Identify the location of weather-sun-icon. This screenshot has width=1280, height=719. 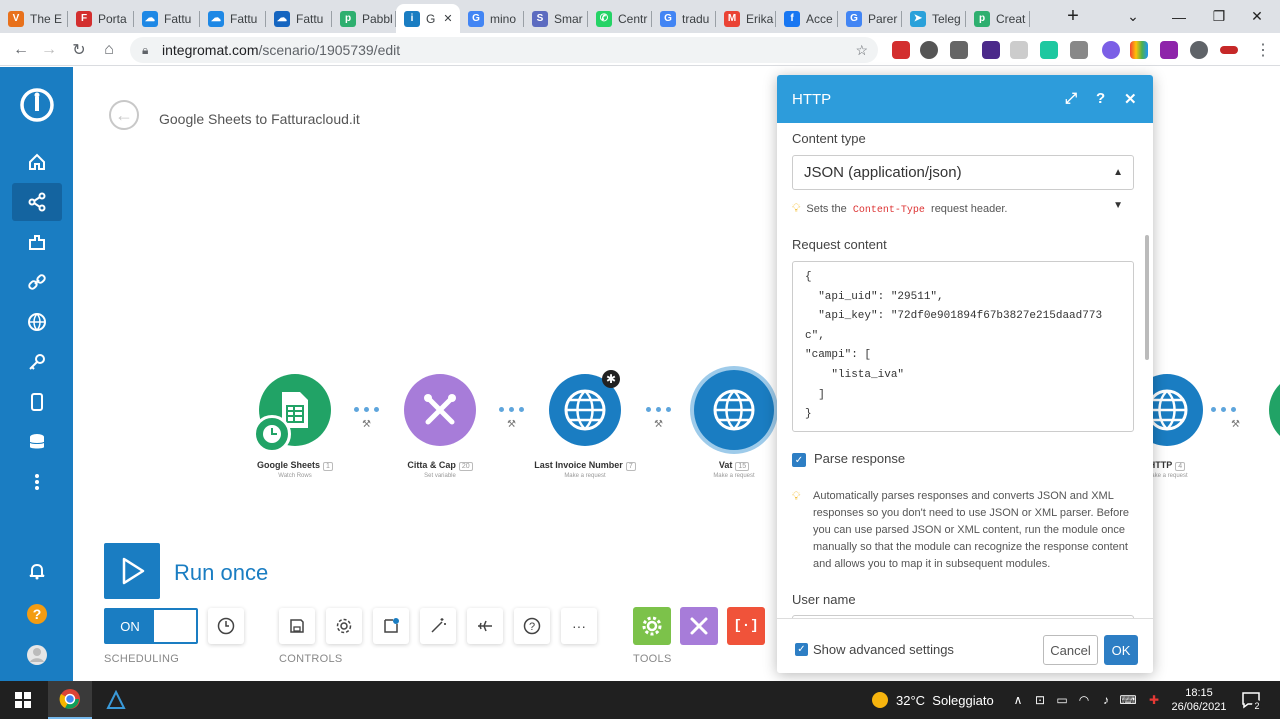
(880, 700).